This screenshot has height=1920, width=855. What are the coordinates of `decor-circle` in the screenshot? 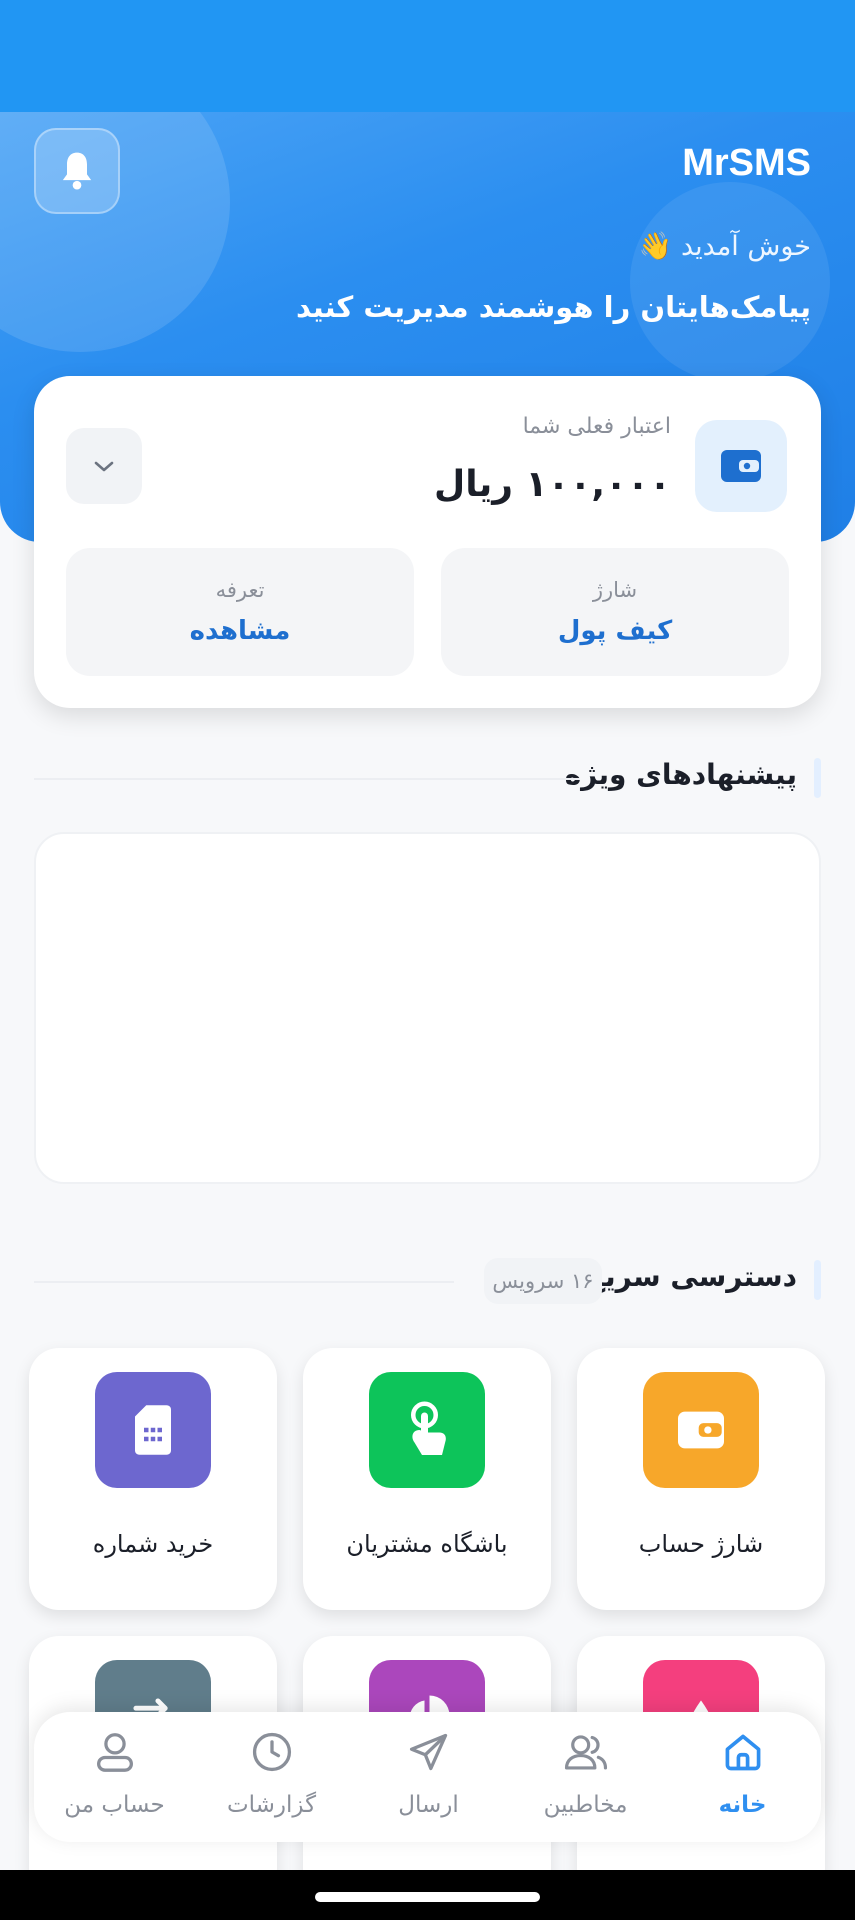 It's located at (730, 282).